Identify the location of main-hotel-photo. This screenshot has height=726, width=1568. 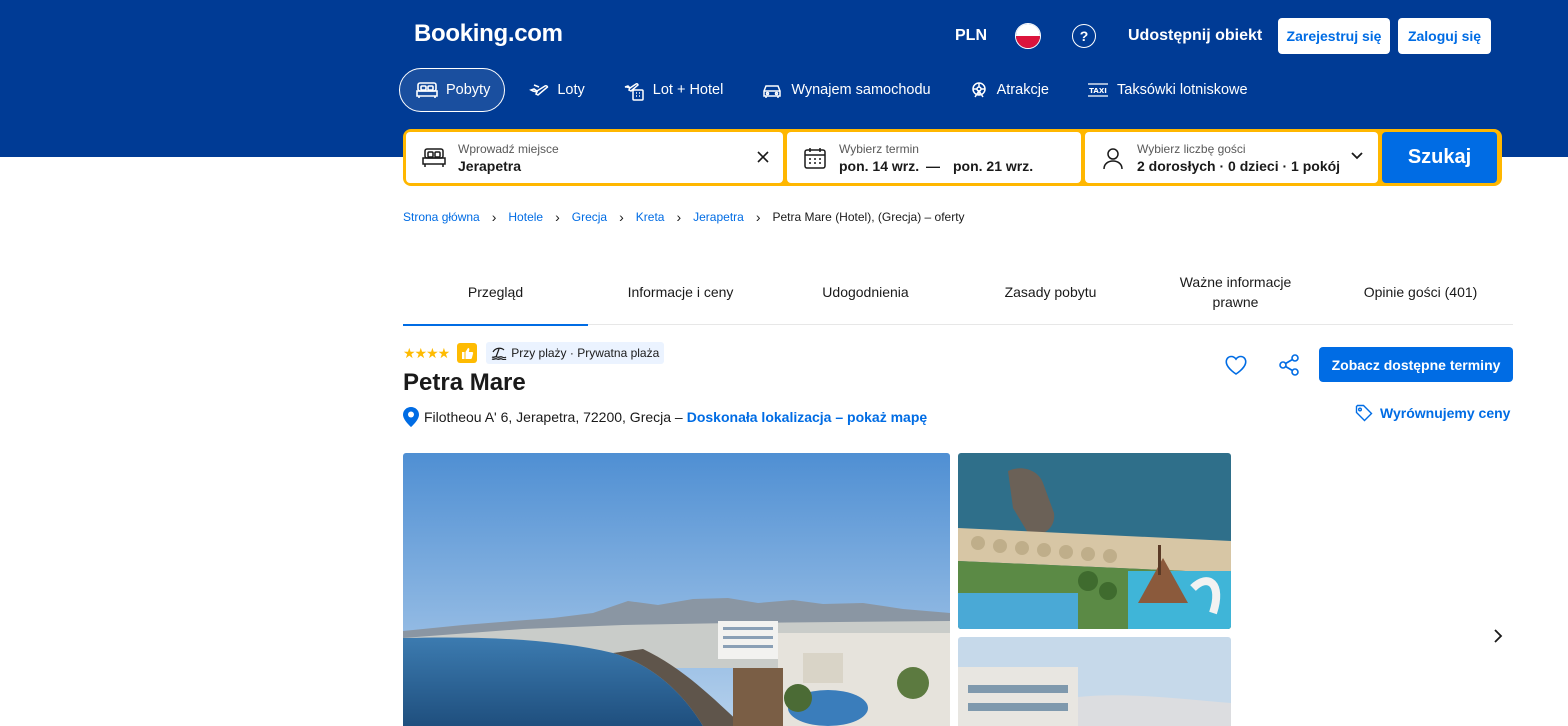
(676, 589).